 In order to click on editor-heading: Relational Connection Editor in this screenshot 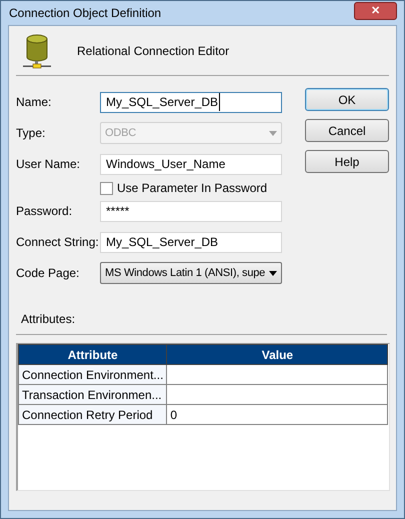, I will do `click(153, 51)`.